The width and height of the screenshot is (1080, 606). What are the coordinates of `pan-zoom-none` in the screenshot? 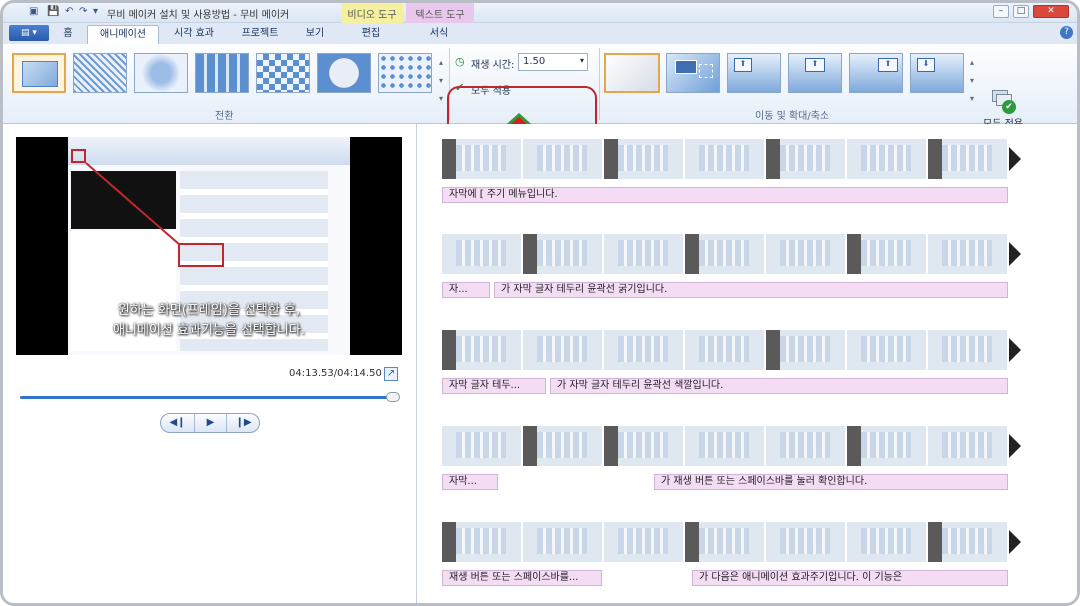 It's located at (632, 73).